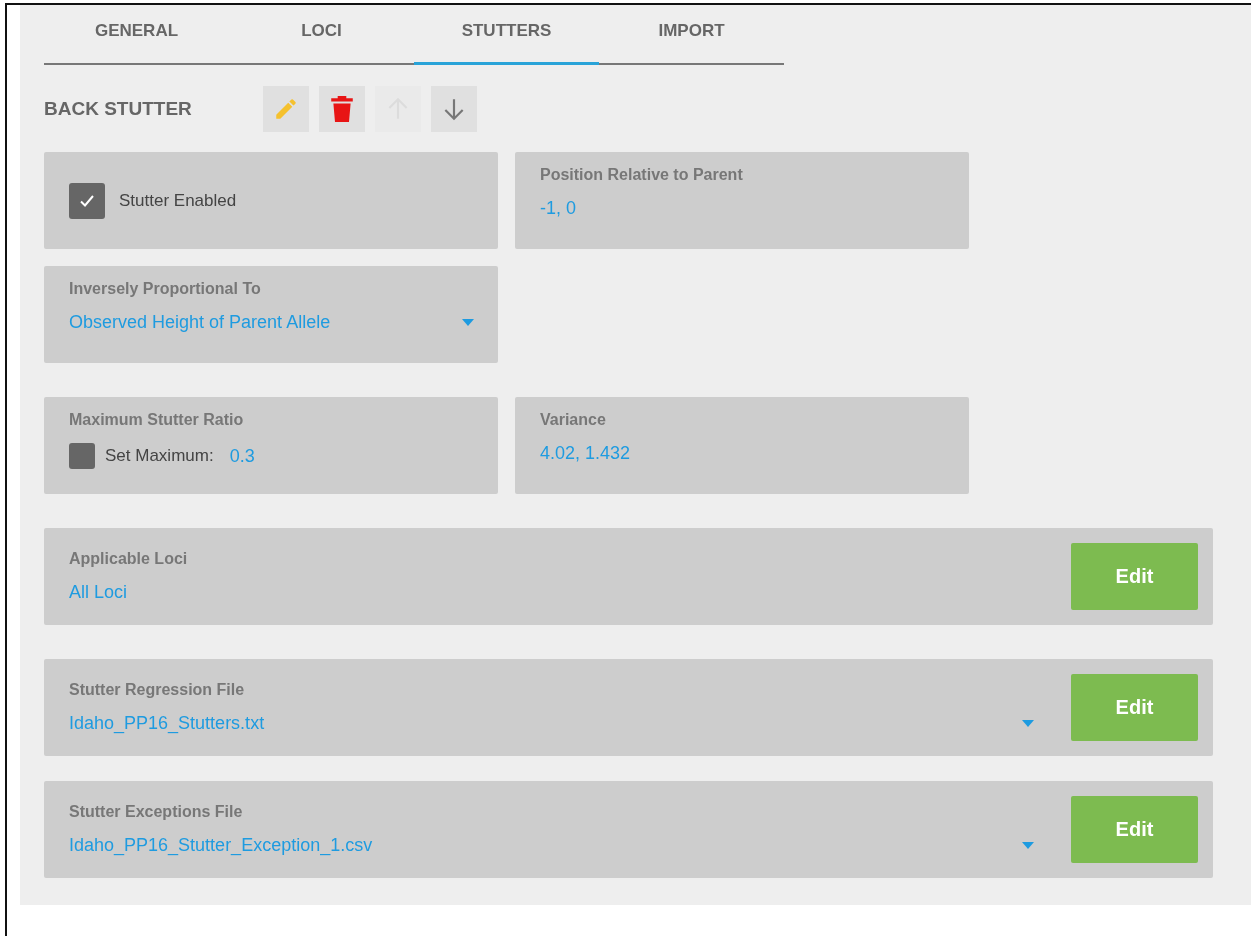  I want to click on field-label: Variance, so click(573, 420).